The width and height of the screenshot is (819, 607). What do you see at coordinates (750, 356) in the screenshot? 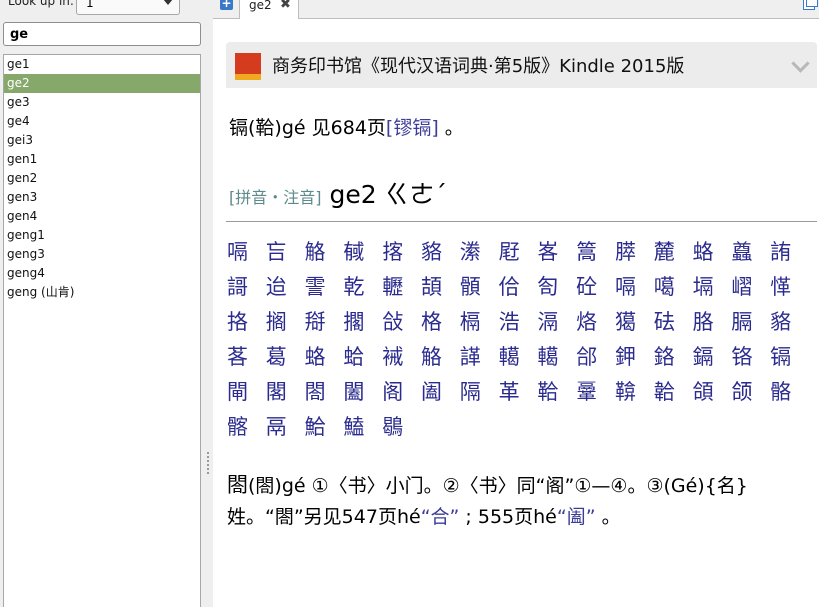
I see `character-link: 铬` at bounding box center [750, 356].